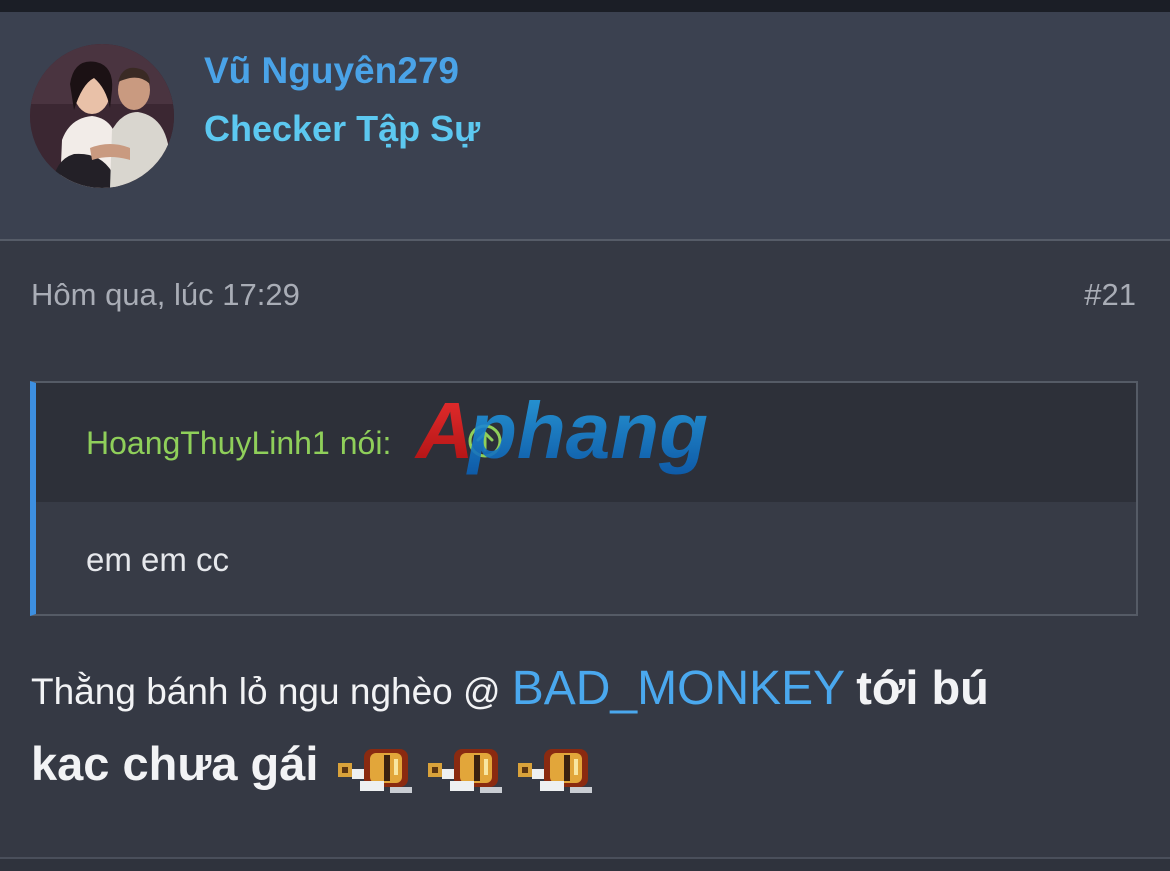  What do you see at coordinates (922, 687) in the screenshot?
I see `message-text-after: tới bú` at bounding box center [922, 687].